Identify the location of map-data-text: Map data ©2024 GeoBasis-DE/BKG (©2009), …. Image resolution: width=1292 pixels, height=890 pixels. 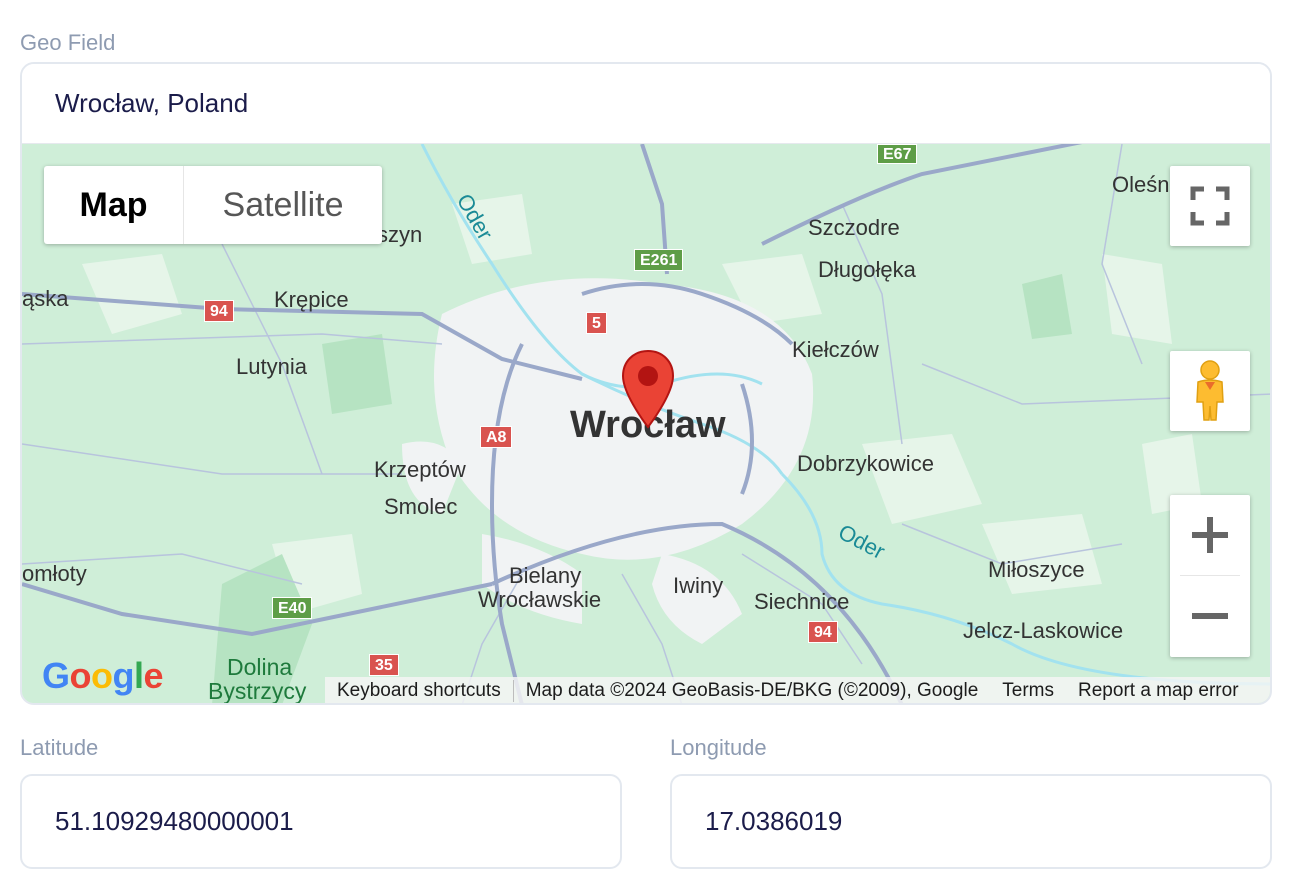
(752, 690).